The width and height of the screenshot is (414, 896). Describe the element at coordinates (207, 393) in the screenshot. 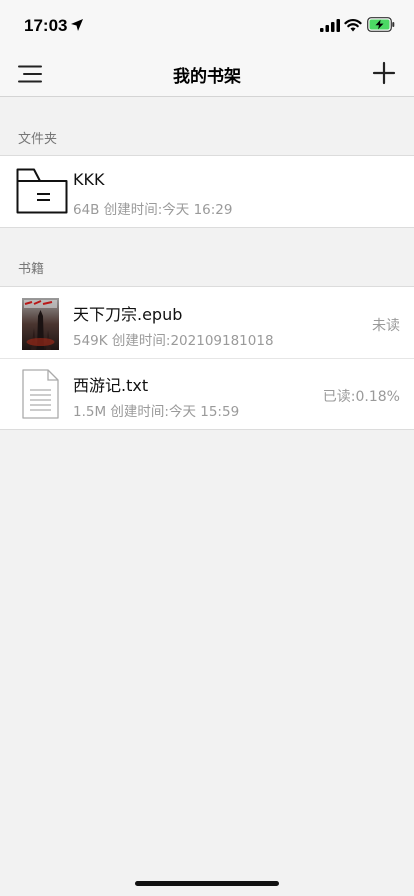

I see `book-row: 西游记.txt 1.5M 创建时间:今天 15:59 已读:0.18%` at that location.